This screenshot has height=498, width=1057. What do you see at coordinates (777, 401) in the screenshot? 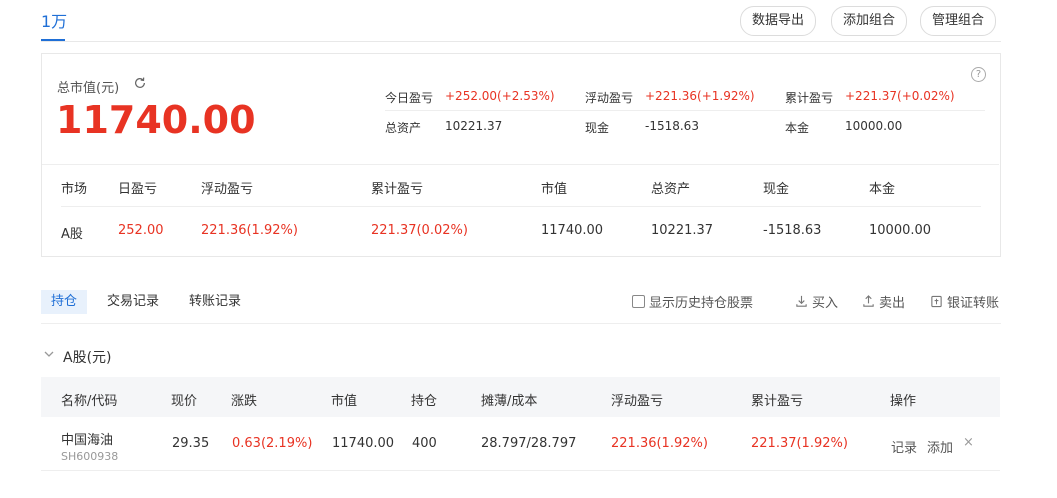
I see `holdings-header-cell: 累计盈亏` at bounding box center [777, 401].